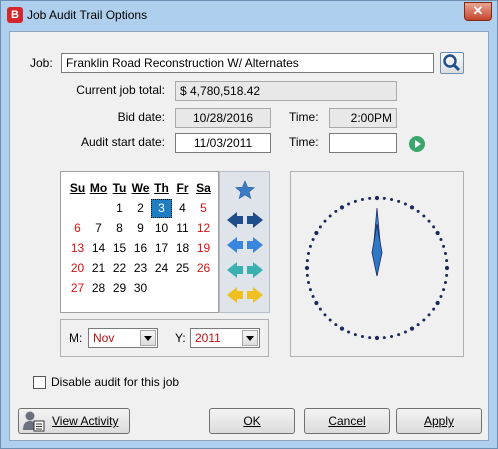 This screenshot has width=498, height=449. What do you see at coordinates (249, 16) in the screenshot?
I see `title-bar: B Job Audit Trail Options ✕` at bounding box center [249, 16].